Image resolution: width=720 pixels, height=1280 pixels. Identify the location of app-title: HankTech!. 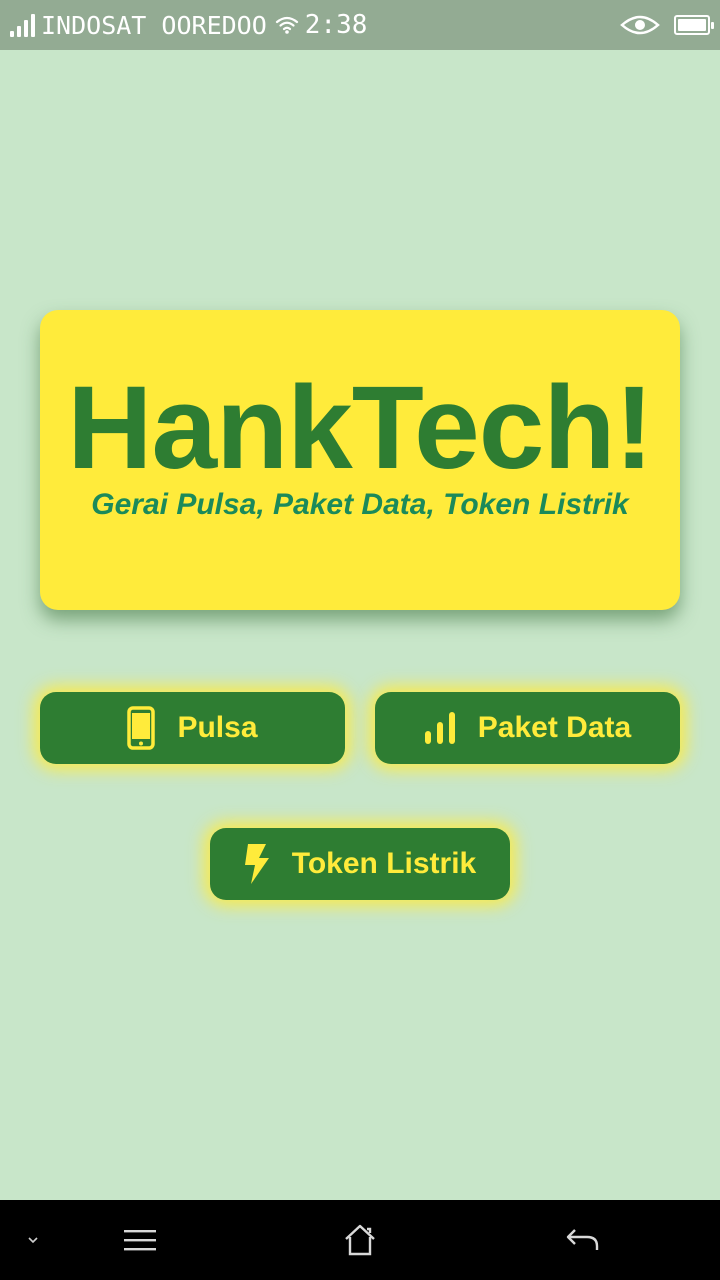
(360, 428).